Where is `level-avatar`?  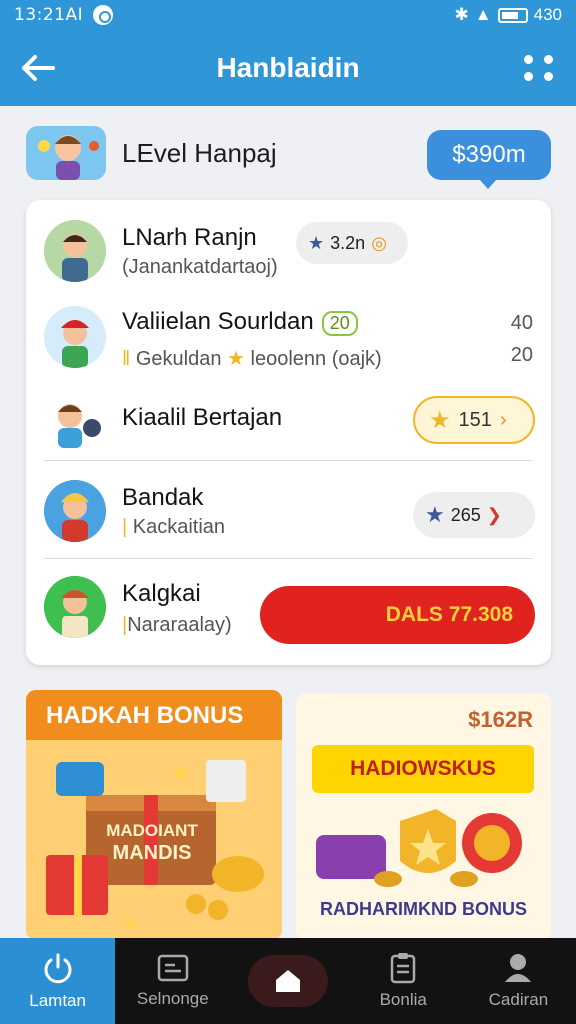 level-avatar is located at coordinates (66, 153).